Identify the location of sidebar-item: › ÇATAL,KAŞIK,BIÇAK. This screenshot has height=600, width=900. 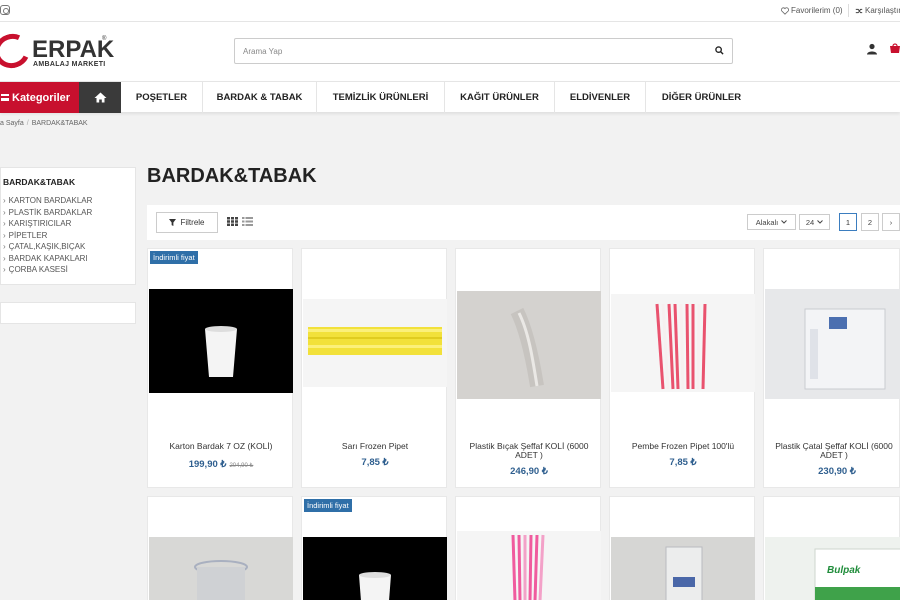
(47, 247).